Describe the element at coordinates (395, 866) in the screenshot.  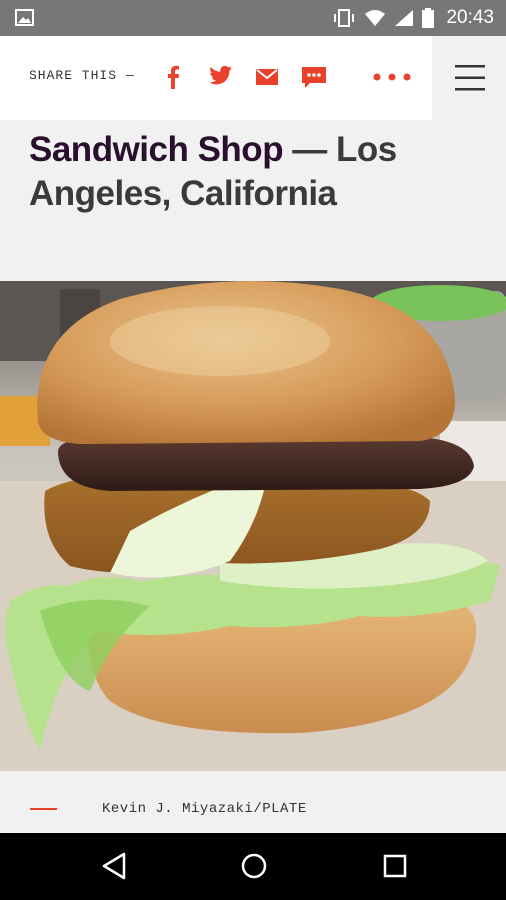
I see `recents-icon` at that location.